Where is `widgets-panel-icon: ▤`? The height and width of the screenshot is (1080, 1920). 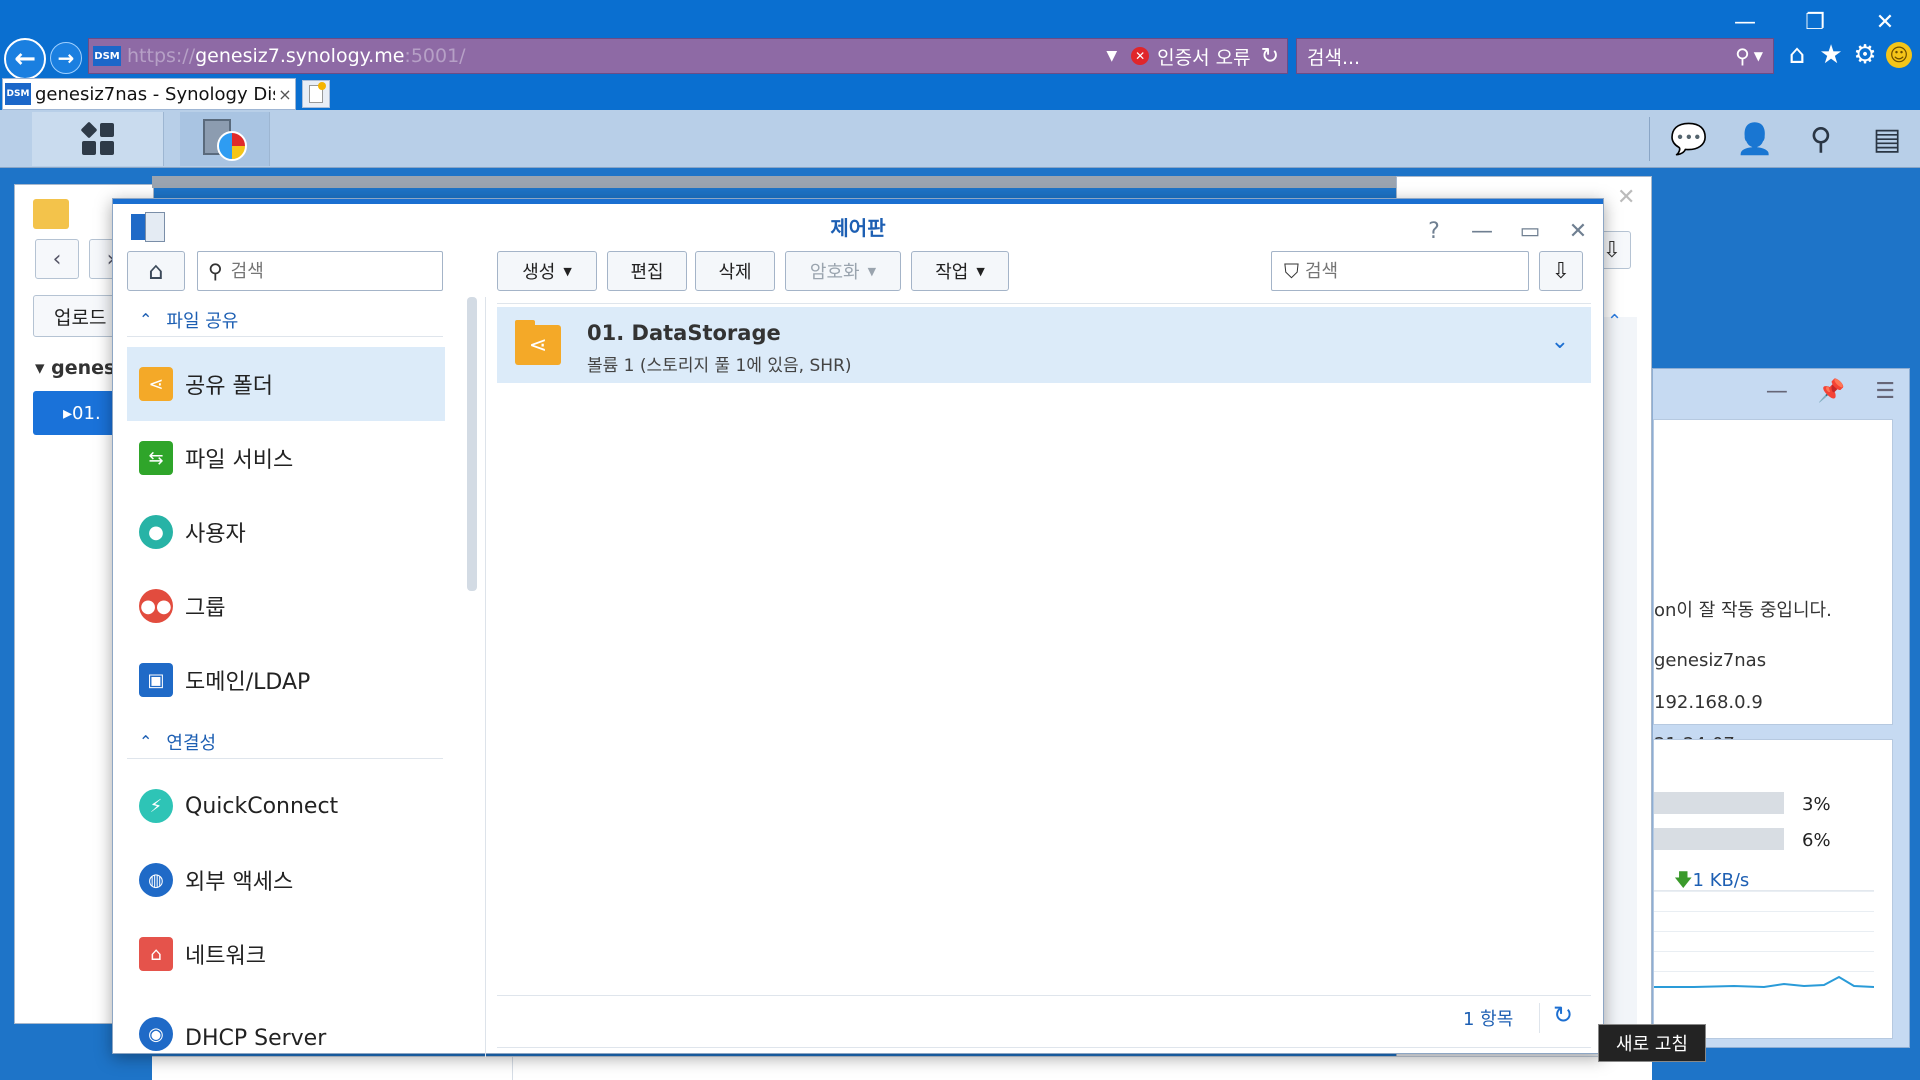
widgets-panel-icon: ▤ is located at coordinates (1887, 139).